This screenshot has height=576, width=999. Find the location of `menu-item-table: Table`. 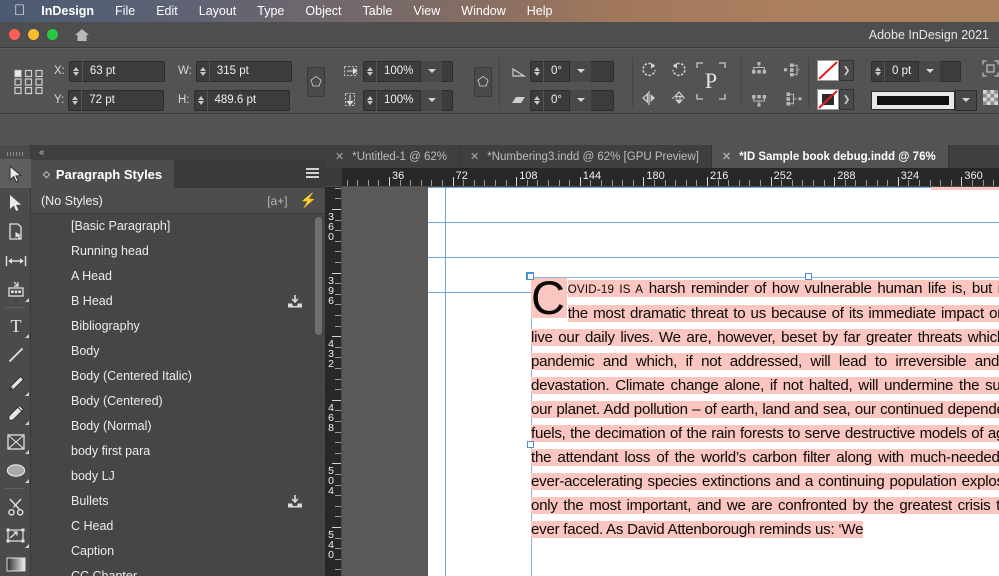

menu-item-table: Table is located at coordinates (378, 11).